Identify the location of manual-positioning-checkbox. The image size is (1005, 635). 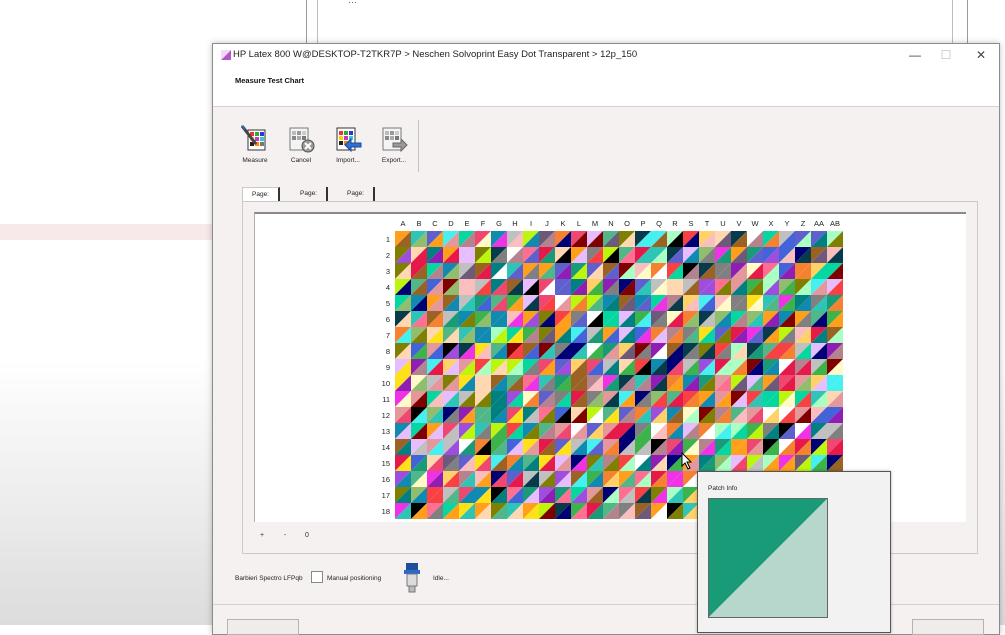
(317, 577).